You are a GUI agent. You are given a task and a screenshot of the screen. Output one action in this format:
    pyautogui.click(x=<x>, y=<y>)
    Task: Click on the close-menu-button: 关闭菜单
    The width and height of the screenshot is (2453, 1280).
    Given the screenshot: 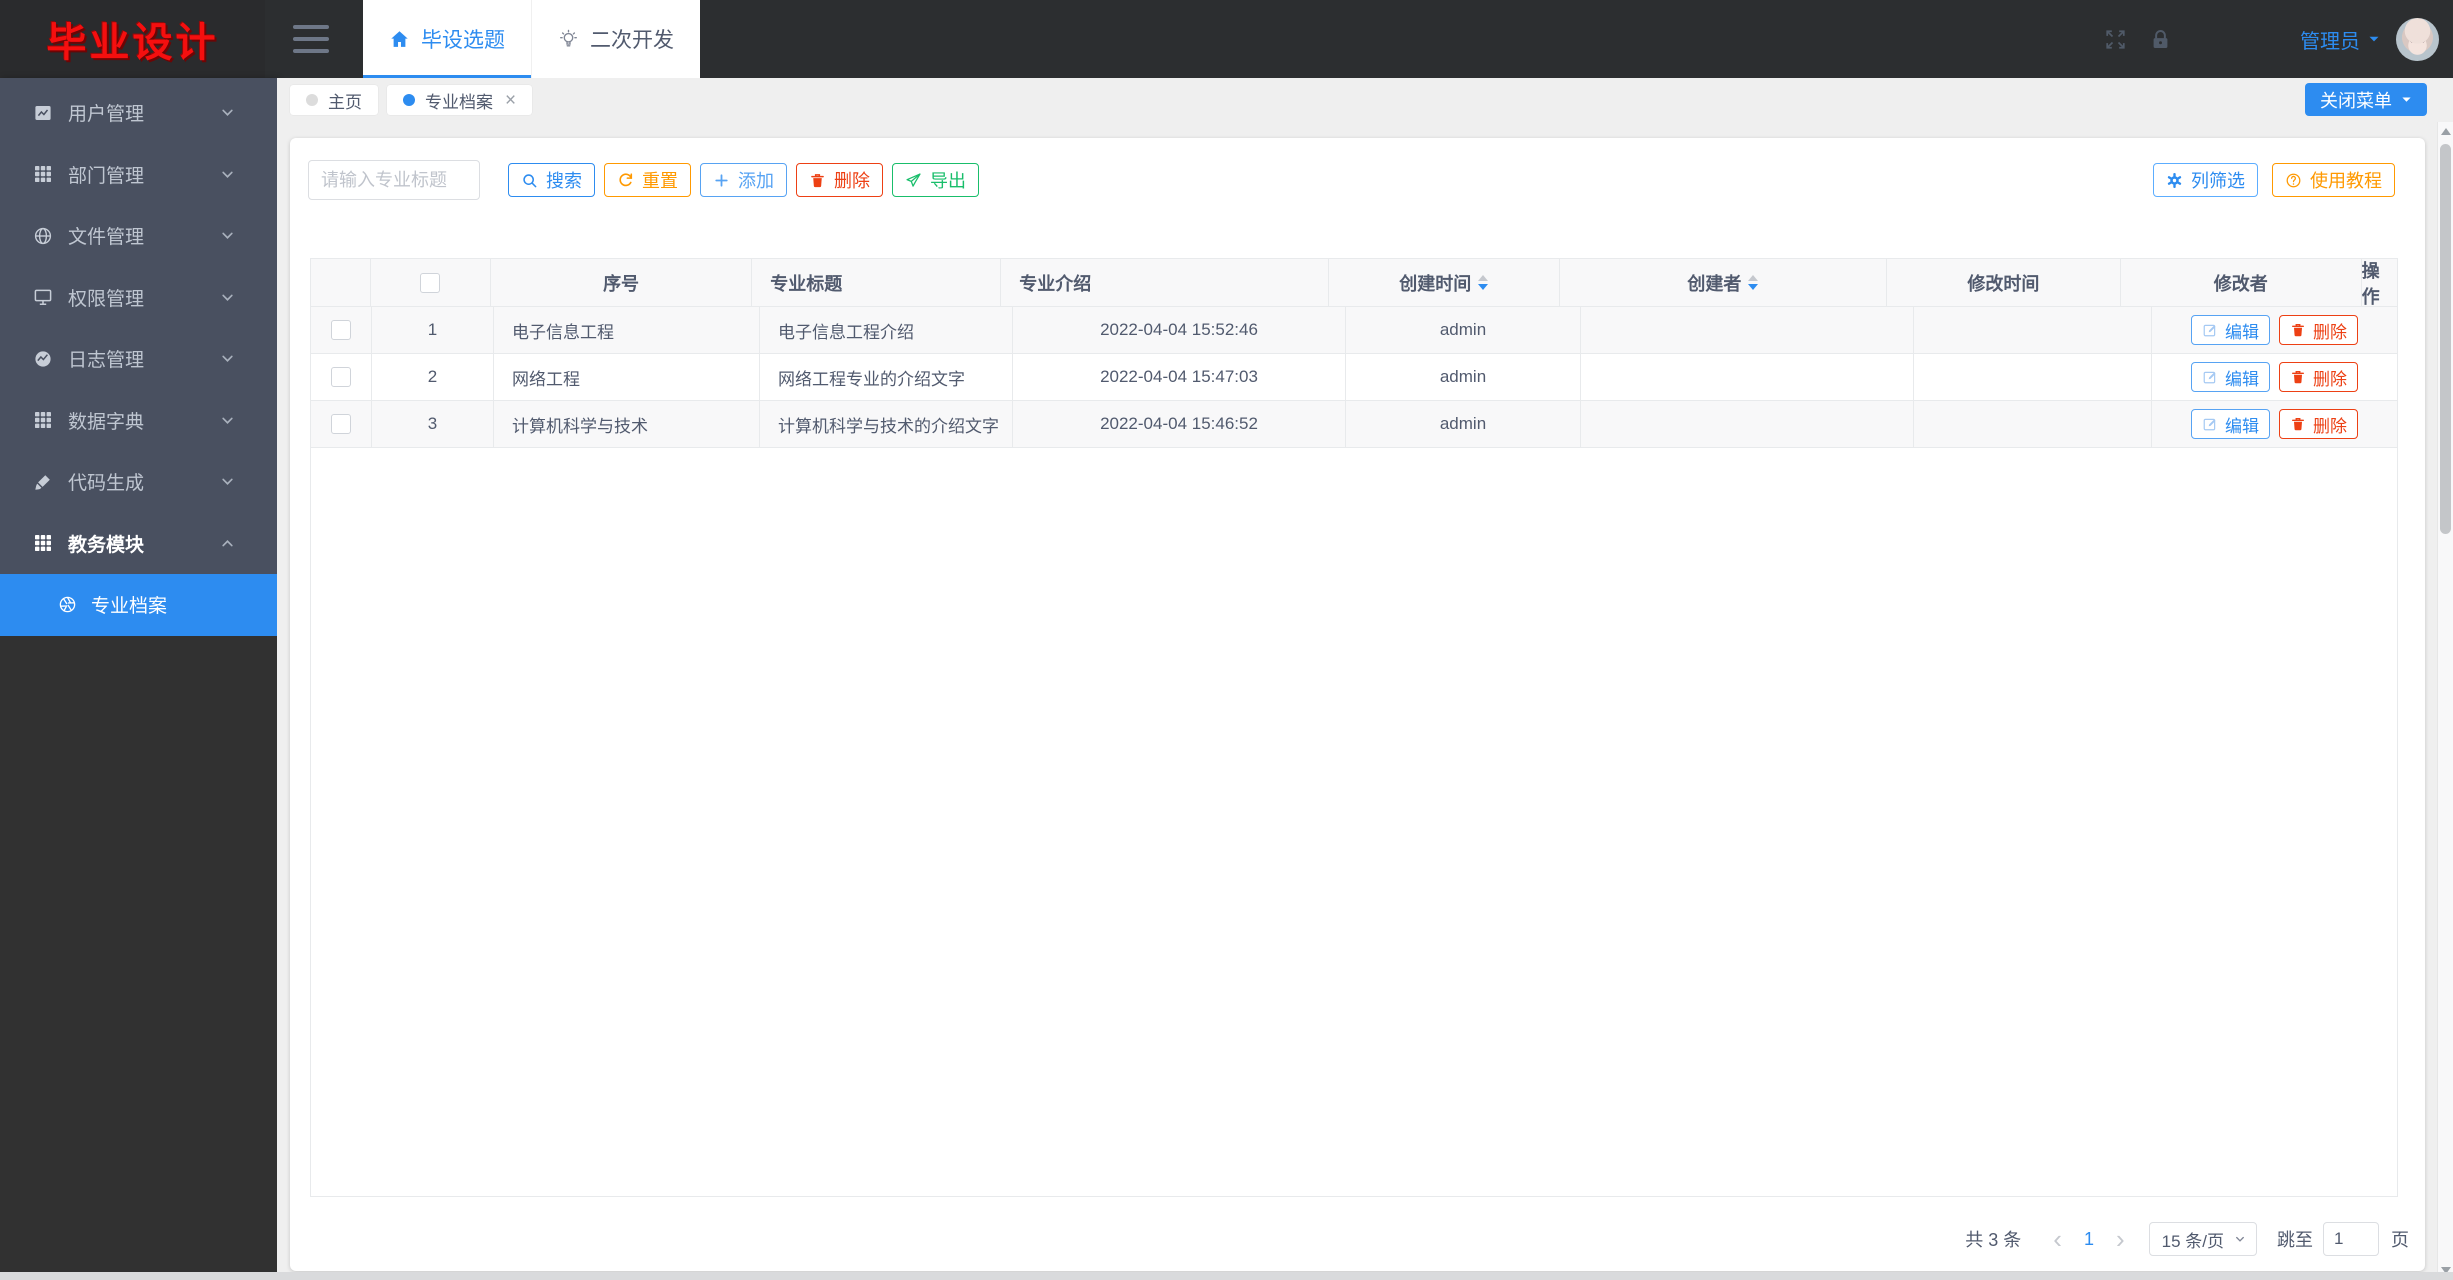 What is the action you would take?
    pyautogui.click(x=2366, y=99)
    